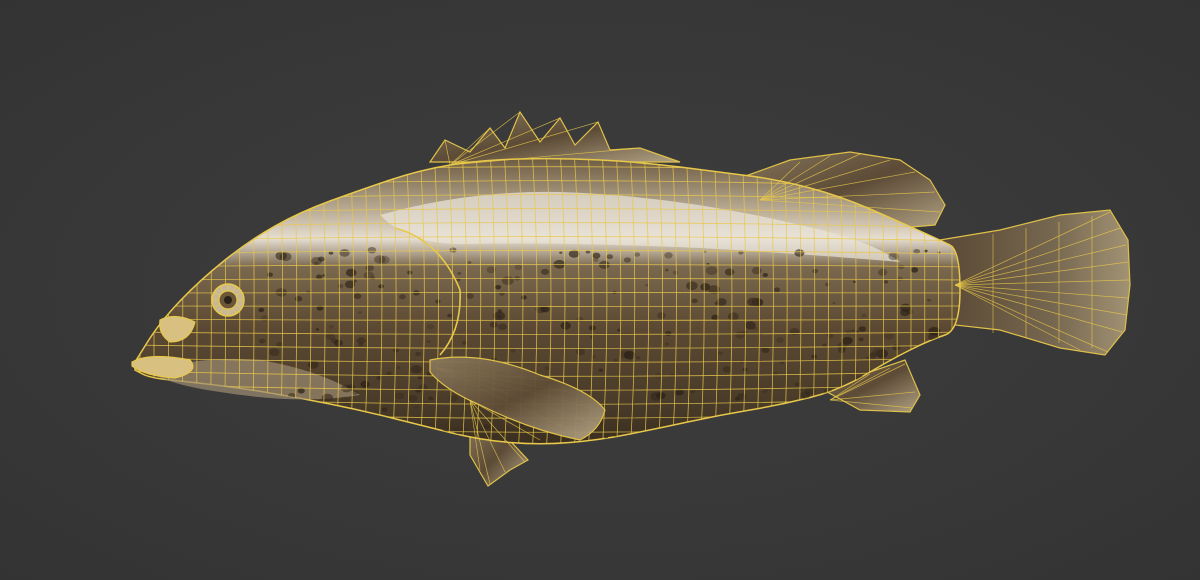 Image resolution: width=1200 pixels, height=580 pixels. What do you see at coordinates (162, 367) in the screenshot?
I see `lower-lip` at bounding box center [162, 367].